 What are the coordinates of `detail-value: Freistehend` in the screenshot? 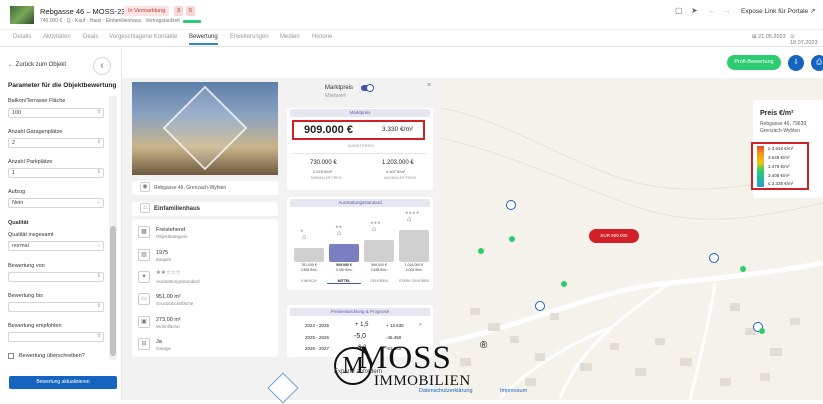 It's located at (171, 230).